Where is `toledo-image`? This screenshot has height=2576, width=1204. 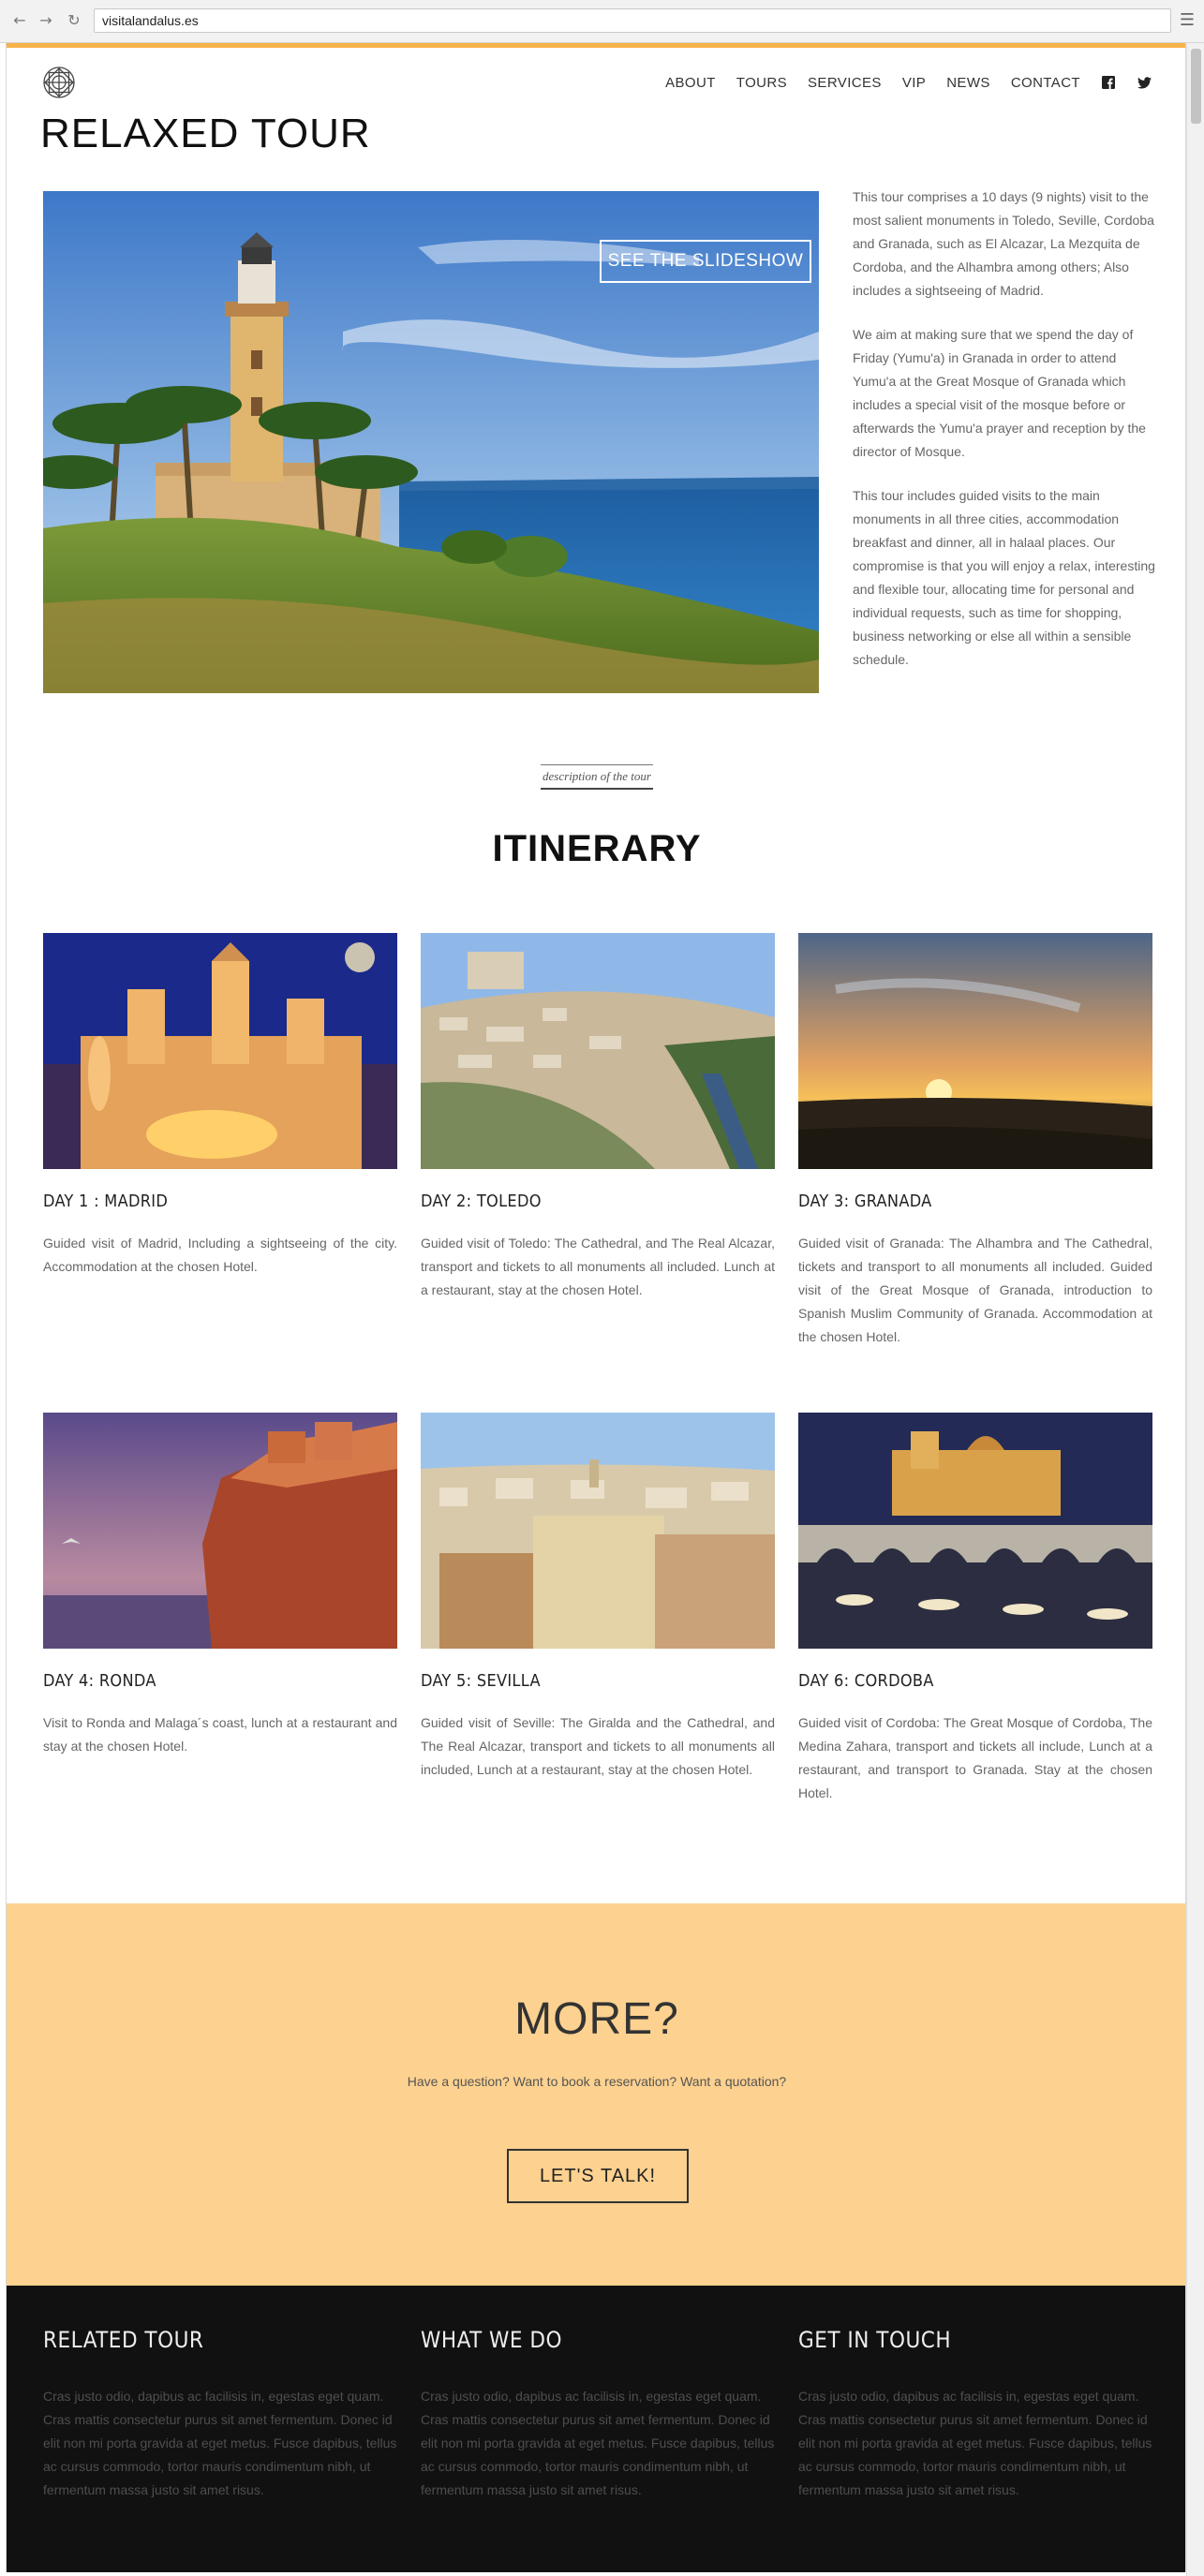 toledo-image is located at coordinates (598, 1051).